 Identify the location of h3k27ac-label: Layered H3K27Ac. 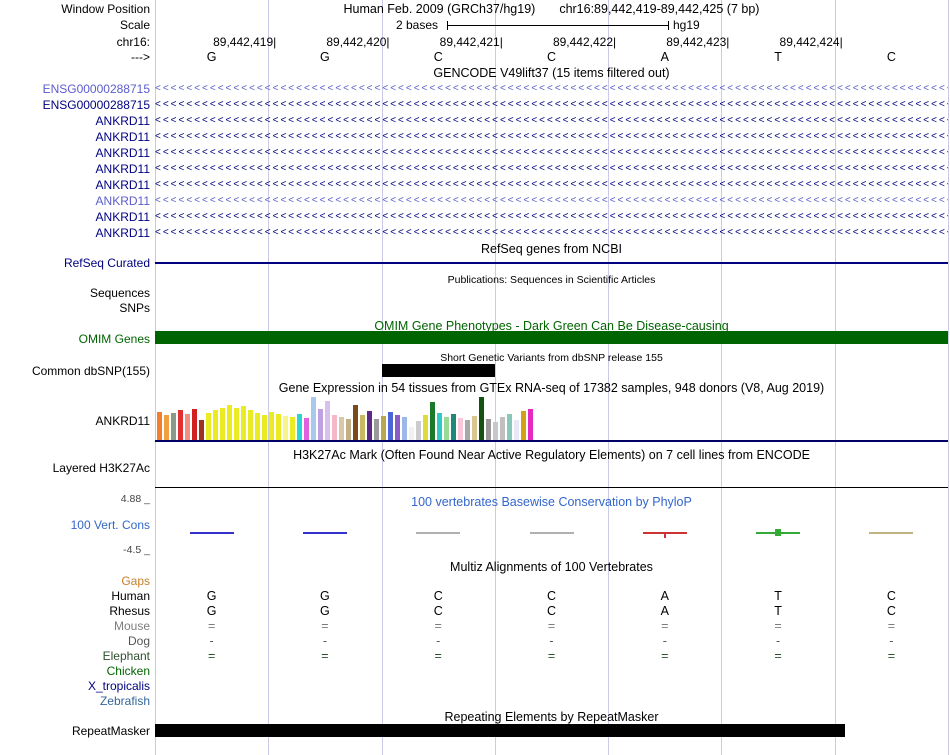
(75, 468).